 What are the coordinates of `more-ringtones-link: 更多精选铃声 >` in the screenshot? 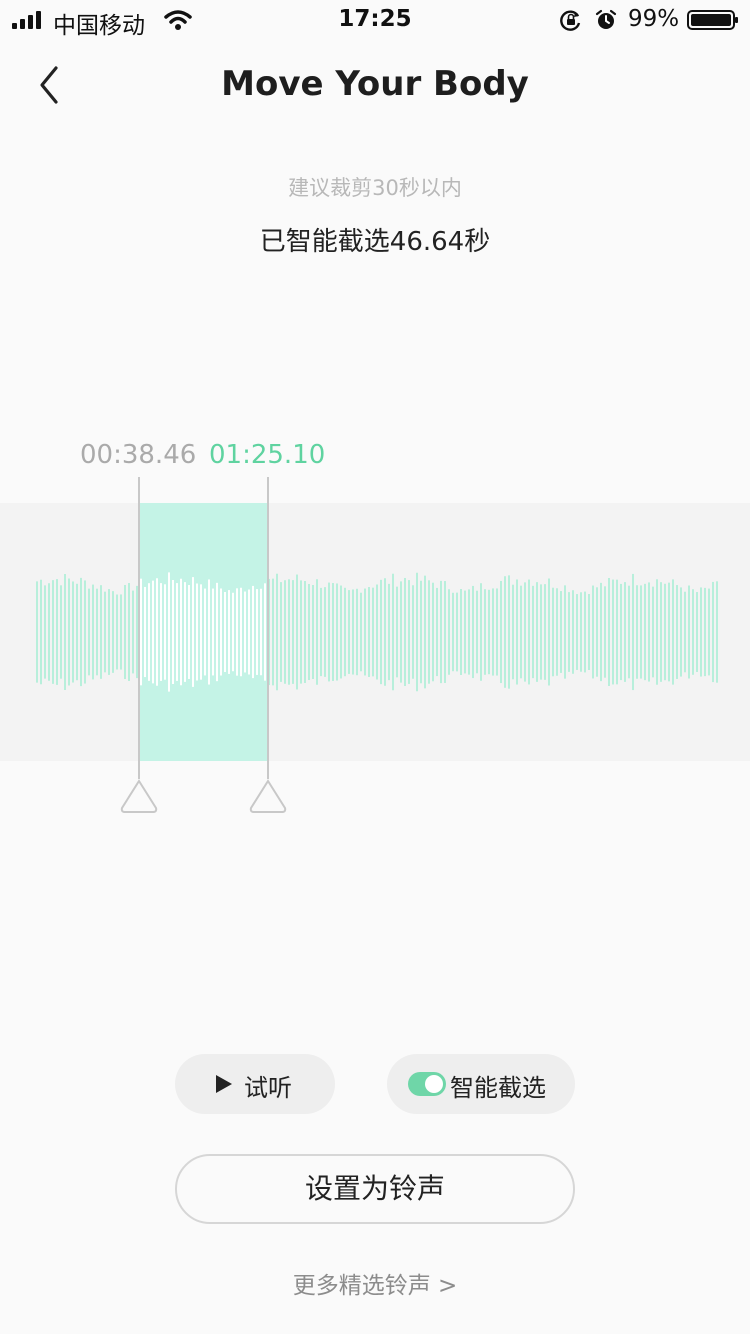 It's located at (375, 1283).